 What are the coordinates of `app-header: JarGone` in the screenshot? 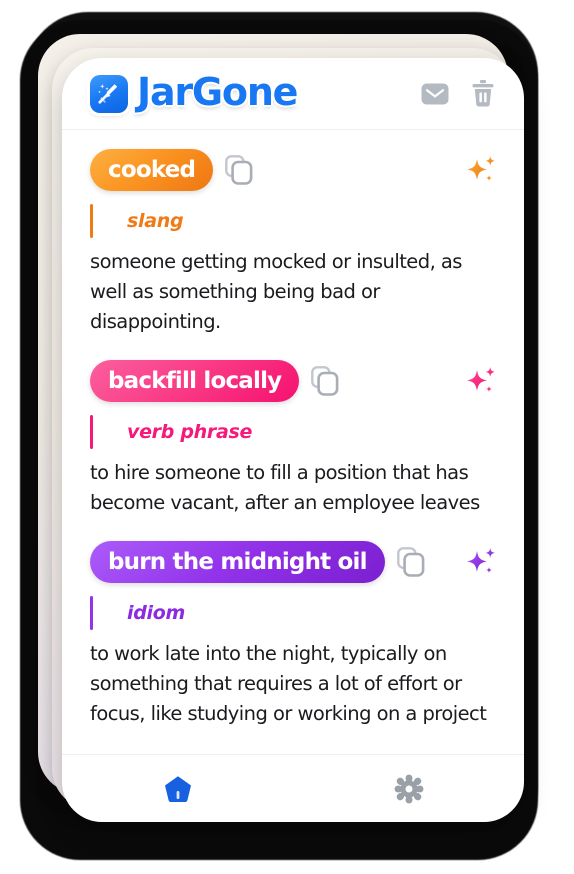 It's located at (293, 94).